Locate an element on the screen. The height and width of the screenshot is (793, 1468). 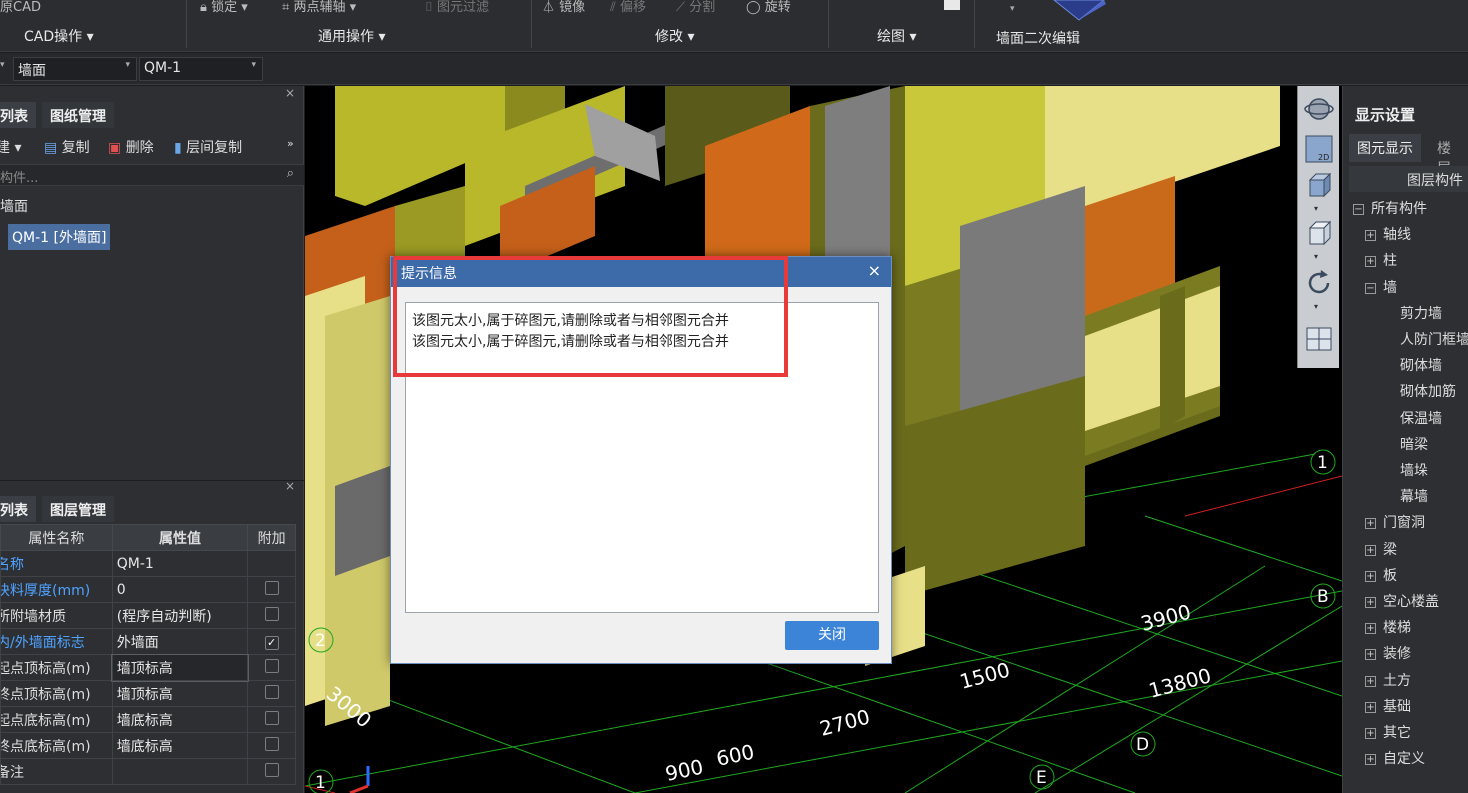
rotate-button: ◯ 旋转 is located at coordinates (768, 7).